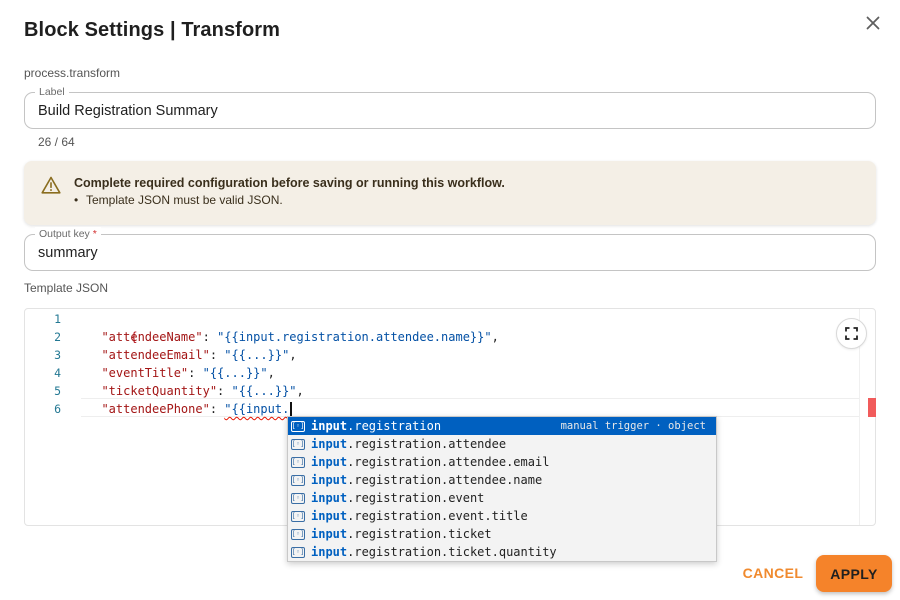  What do you see at coordinates (502, 534) in the screenshot?
I see `autocomplete-item: [◦] input .registration.ticket` at bounding box center [502, 534].